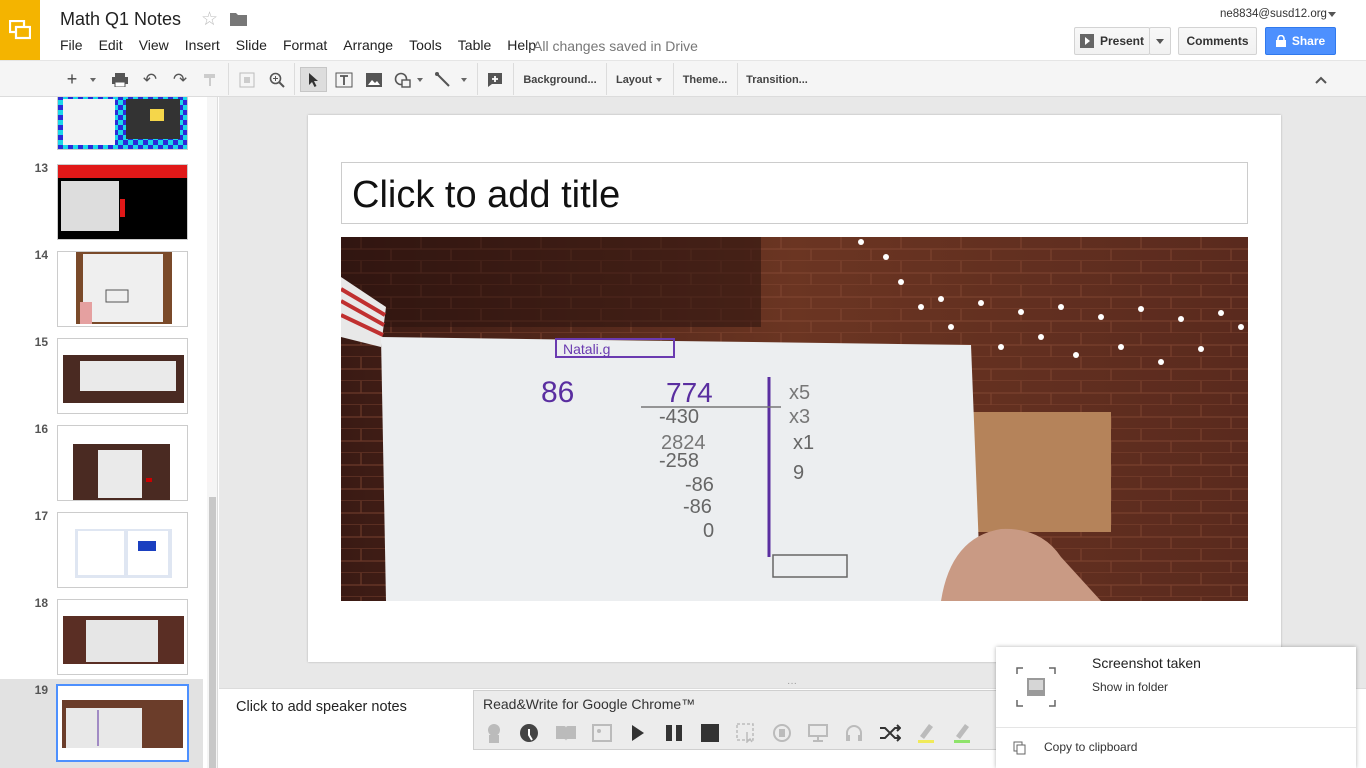 The image size is (1366, 768). Describe the element at coordinates (1332, 14) in the screenshot. I see `account-caret-icon` at that location.